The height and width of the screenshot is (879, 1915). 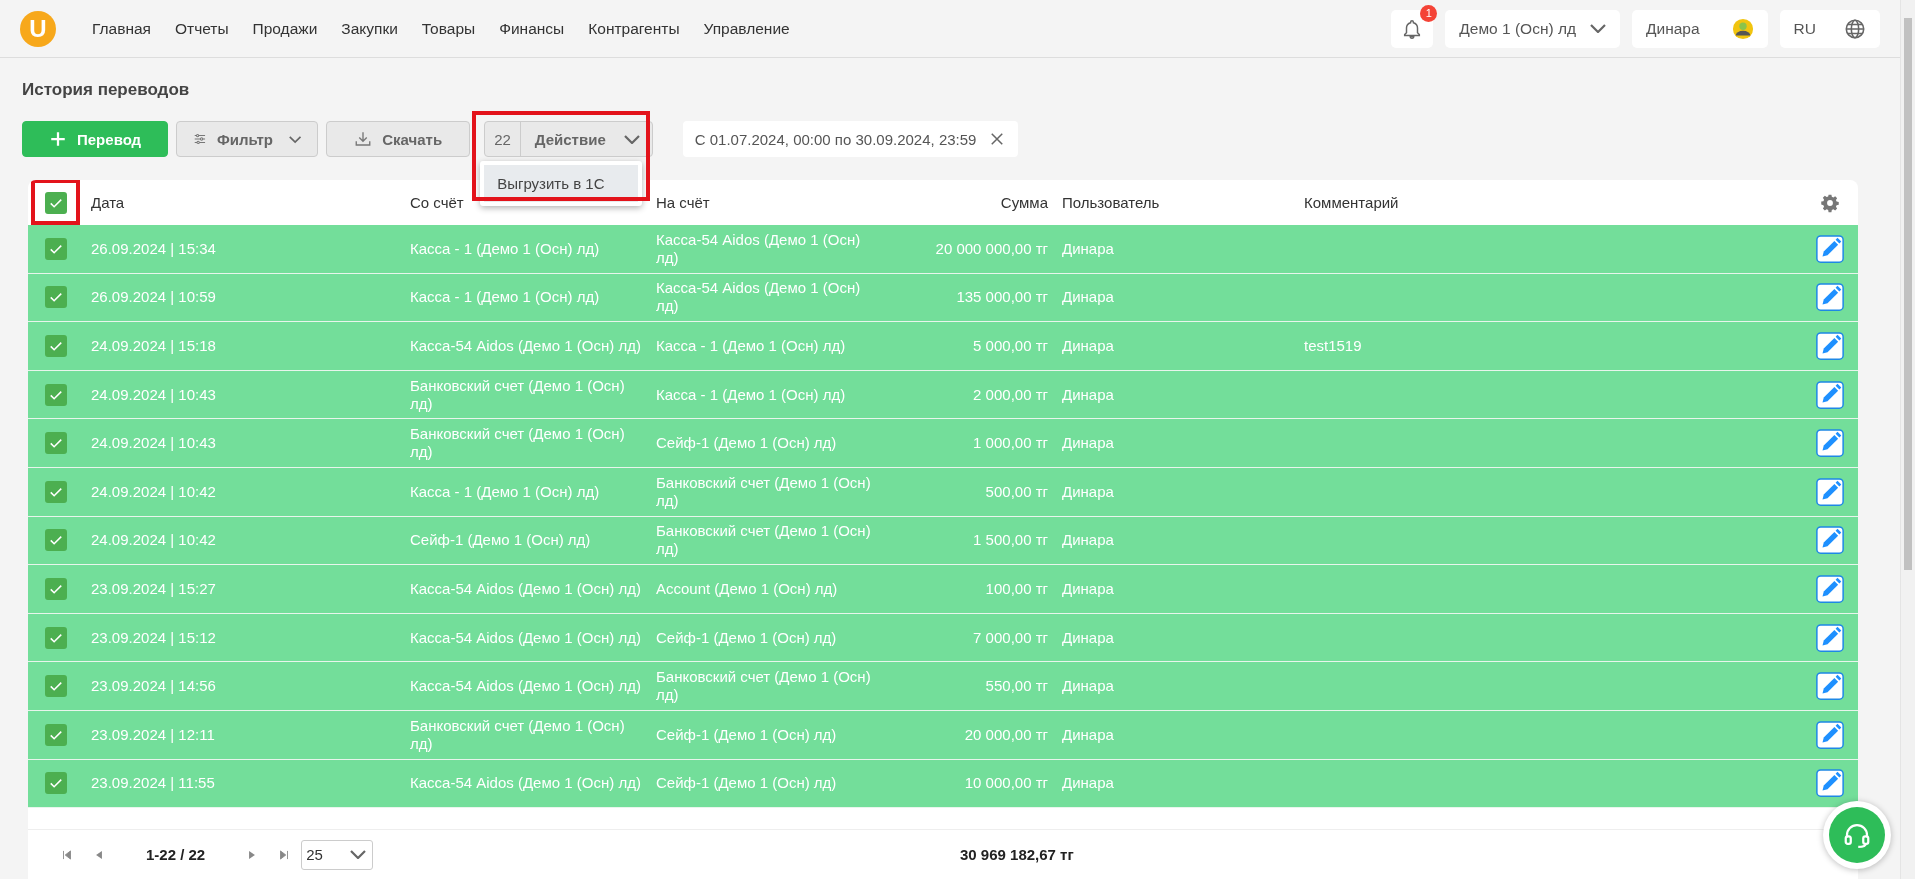 What do you see at coordinates (747, 588) in the screenshot?
I see `table-cell: Account (Демо 1 (Осн) лд)` at bounding box center [747, 588].